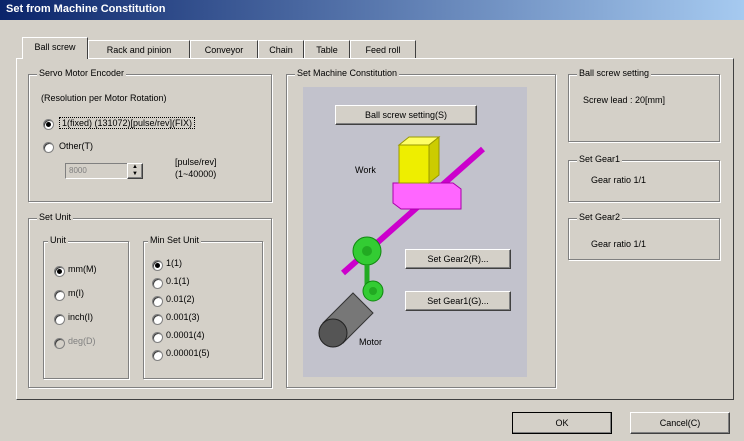 Image resolution: width=744 pixels, height=441 pixels. Describe the element at coordinates (333, 333) in the screenshot. I see `motor-end` at that location.